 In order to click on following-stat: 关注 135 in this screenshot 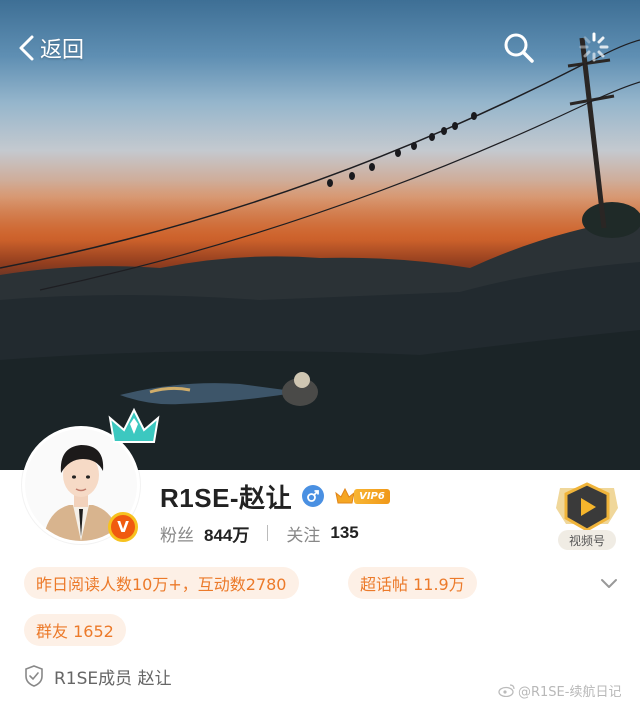, I will do `click(322, 533)`.